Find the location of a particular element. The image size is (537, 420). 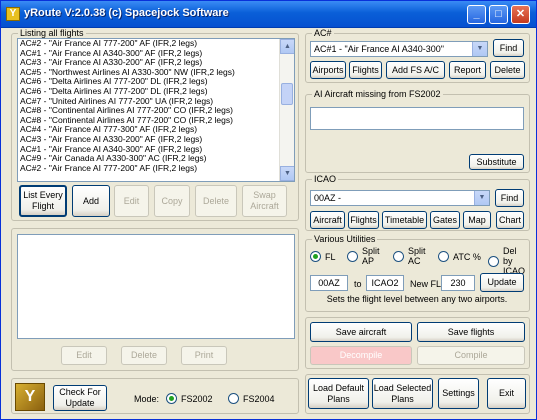

app-icon: Y is located at coordinates (13, 14).